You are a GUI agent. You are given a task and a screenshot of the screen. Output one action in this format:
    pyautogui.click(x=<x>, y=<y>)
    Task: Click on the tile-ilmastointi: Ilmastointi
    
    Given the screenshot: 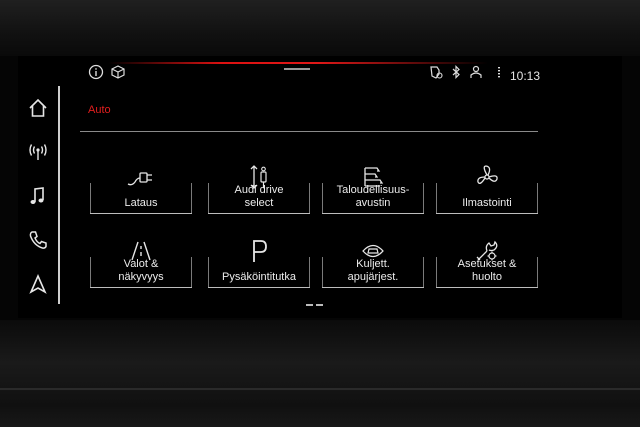 What is the action you would take?
    pyautogui.click(x=487, y=188)
    